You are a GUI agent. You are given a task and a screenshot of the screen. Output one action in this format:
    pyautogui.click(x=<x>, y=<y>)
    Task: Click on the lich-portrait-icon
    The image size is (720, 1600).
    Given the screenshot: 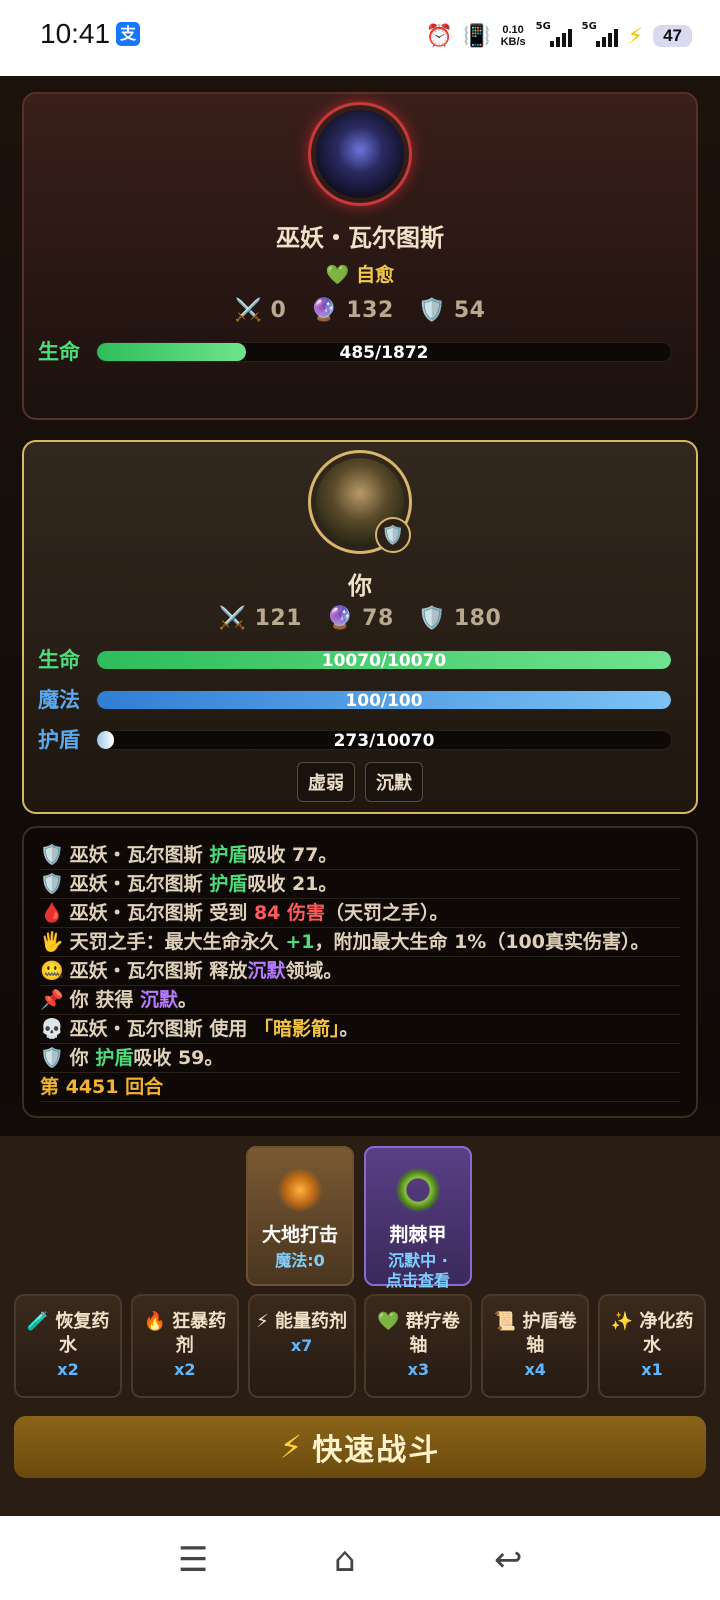 What is the action you would take?
    pyautogui.click(x=360, y=154)
    